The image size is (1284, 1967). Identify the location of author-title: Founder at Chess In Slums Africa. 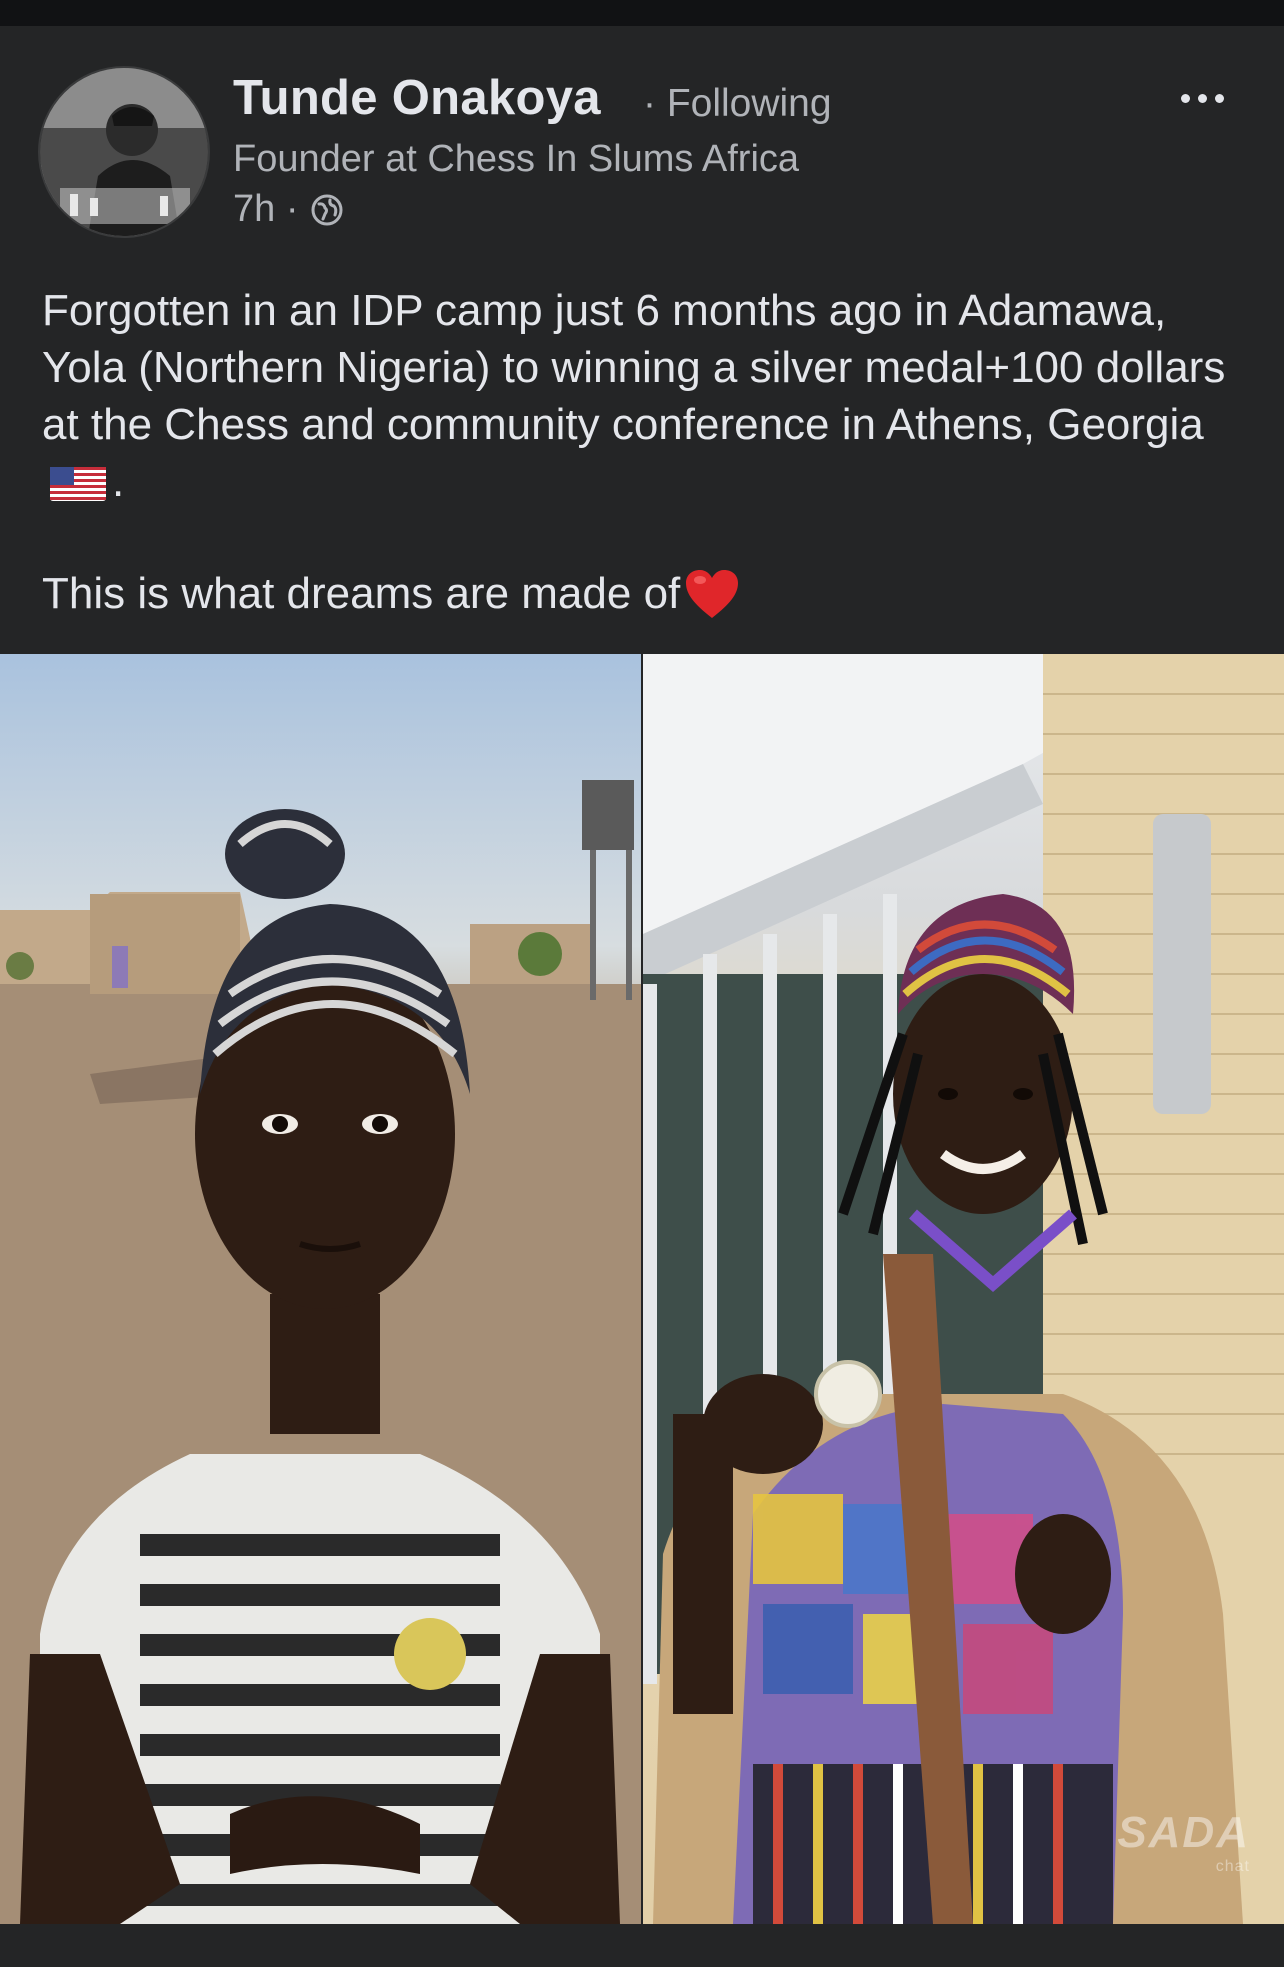
(516, 159).